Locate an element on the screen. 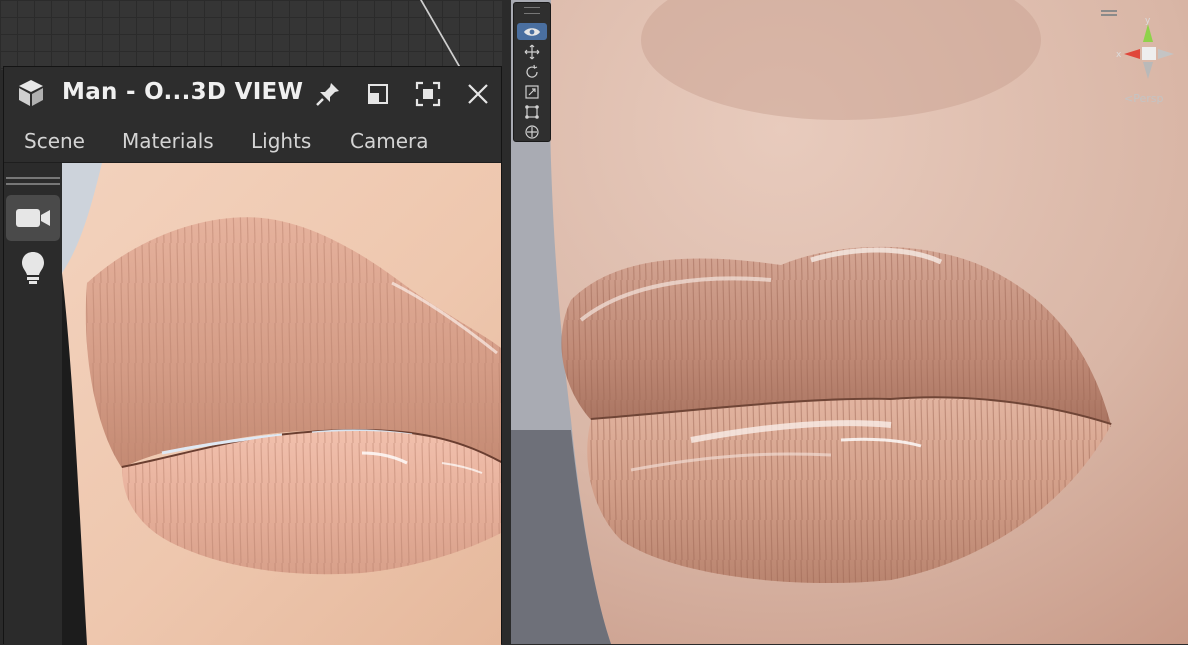  scene-tools-toolbar is located at coordinates (532, 72).